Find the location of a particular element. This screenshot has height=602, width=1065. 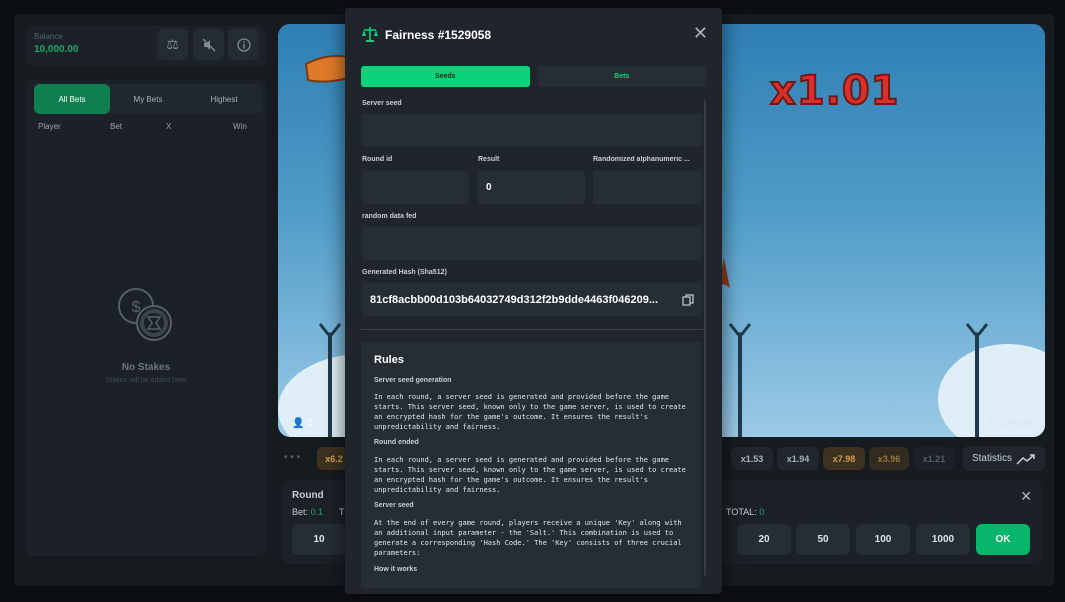

total-label: TOTAL: is located at coordinates (741, 512).